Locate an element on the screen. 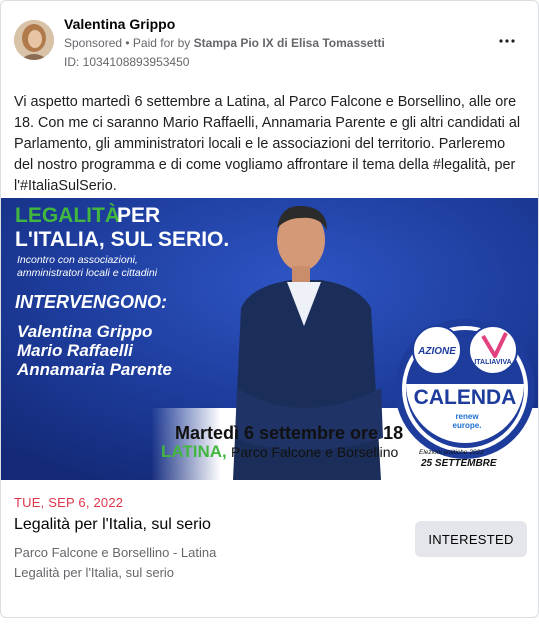 The width and height of the screenshot is (539, 627). speaker-2: Mario Raffaelli is located at coordinates (75, 350).